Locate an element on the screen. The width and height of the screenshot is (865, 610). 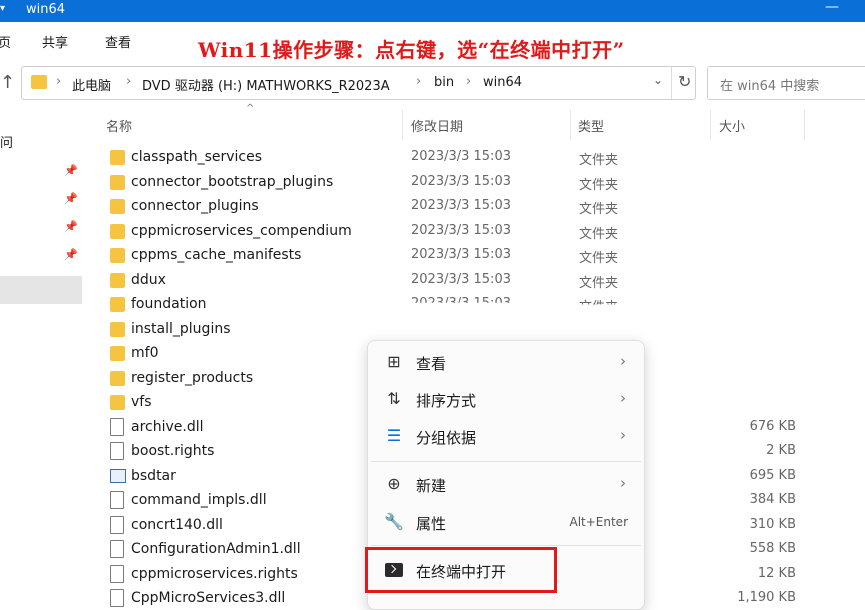
address-divider is located at coordinates (671, 83).